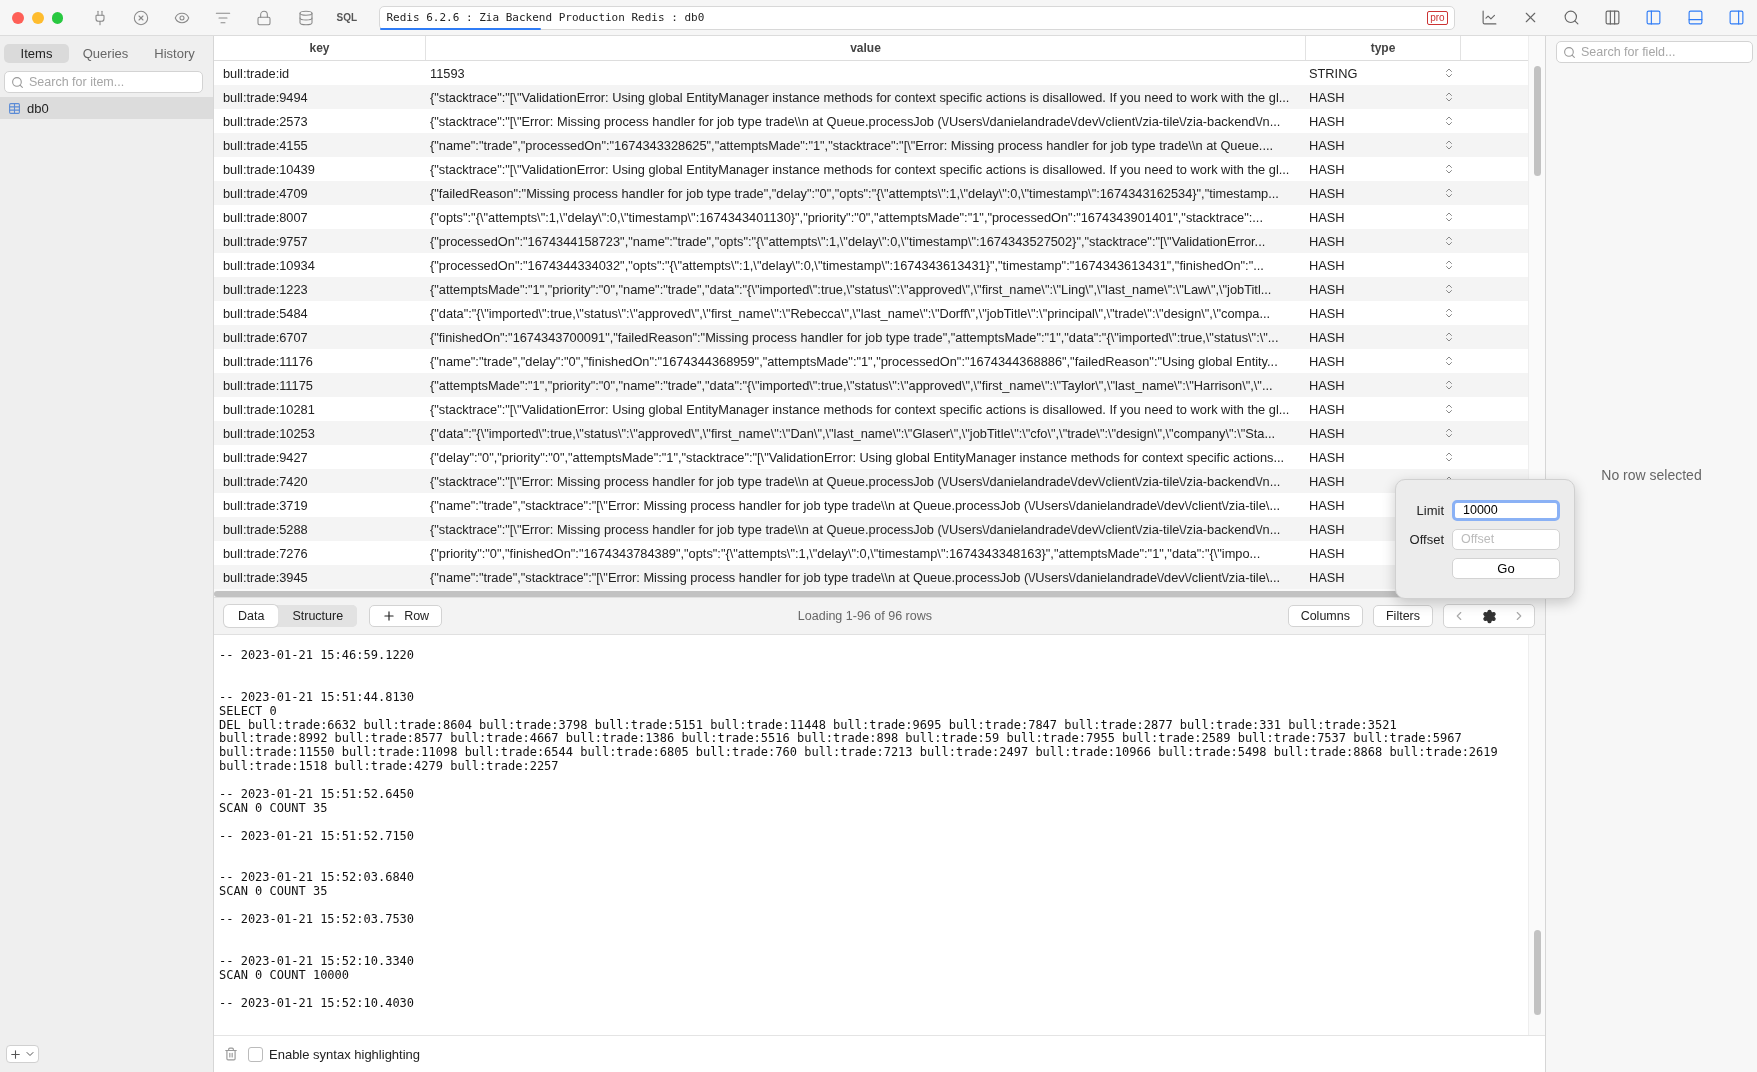 The image size is (1757, 1072). Describe the element at coordinates (866, 48) in the screenshot. I see `column-header: value` at that location.